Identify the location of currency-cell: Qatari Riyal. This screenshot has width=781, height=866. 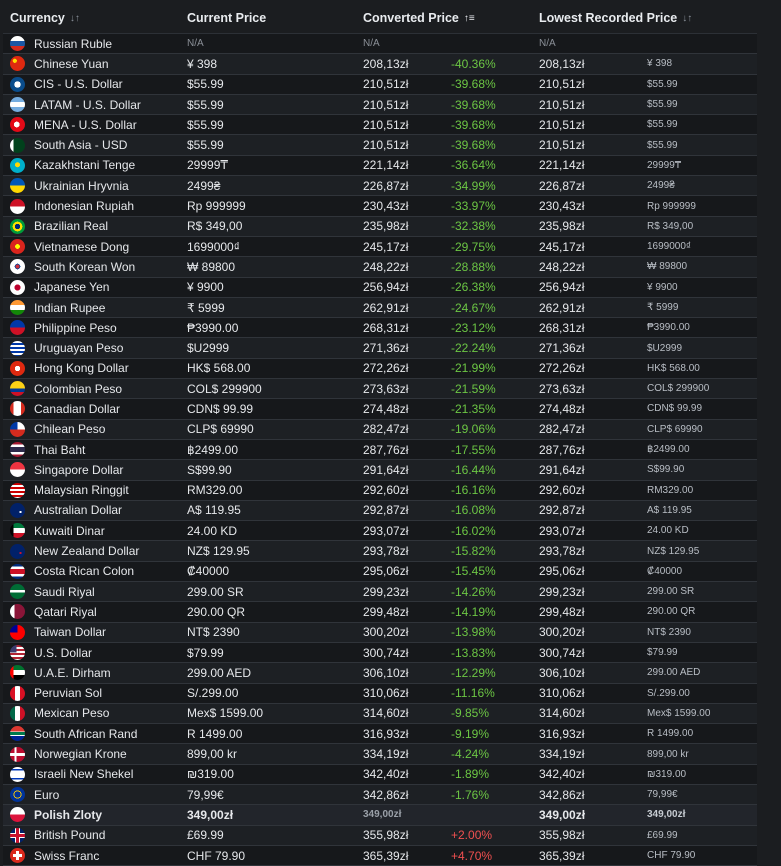
(93, 612).